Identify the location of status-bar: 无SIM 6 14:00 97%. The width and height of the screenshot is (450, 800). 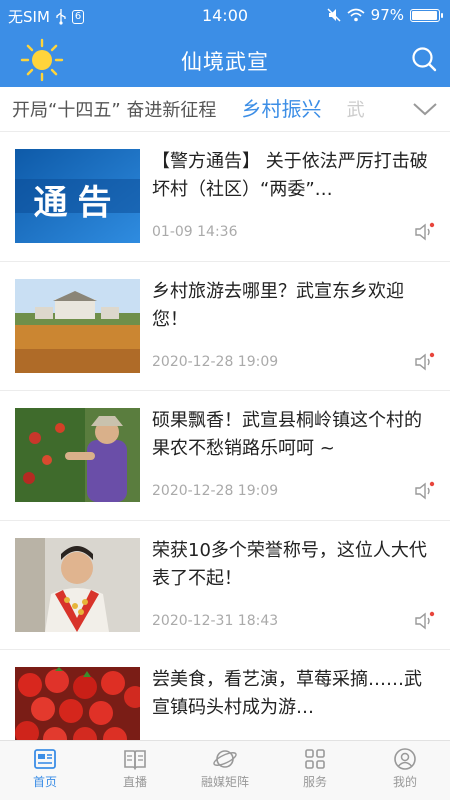
(225, 16).